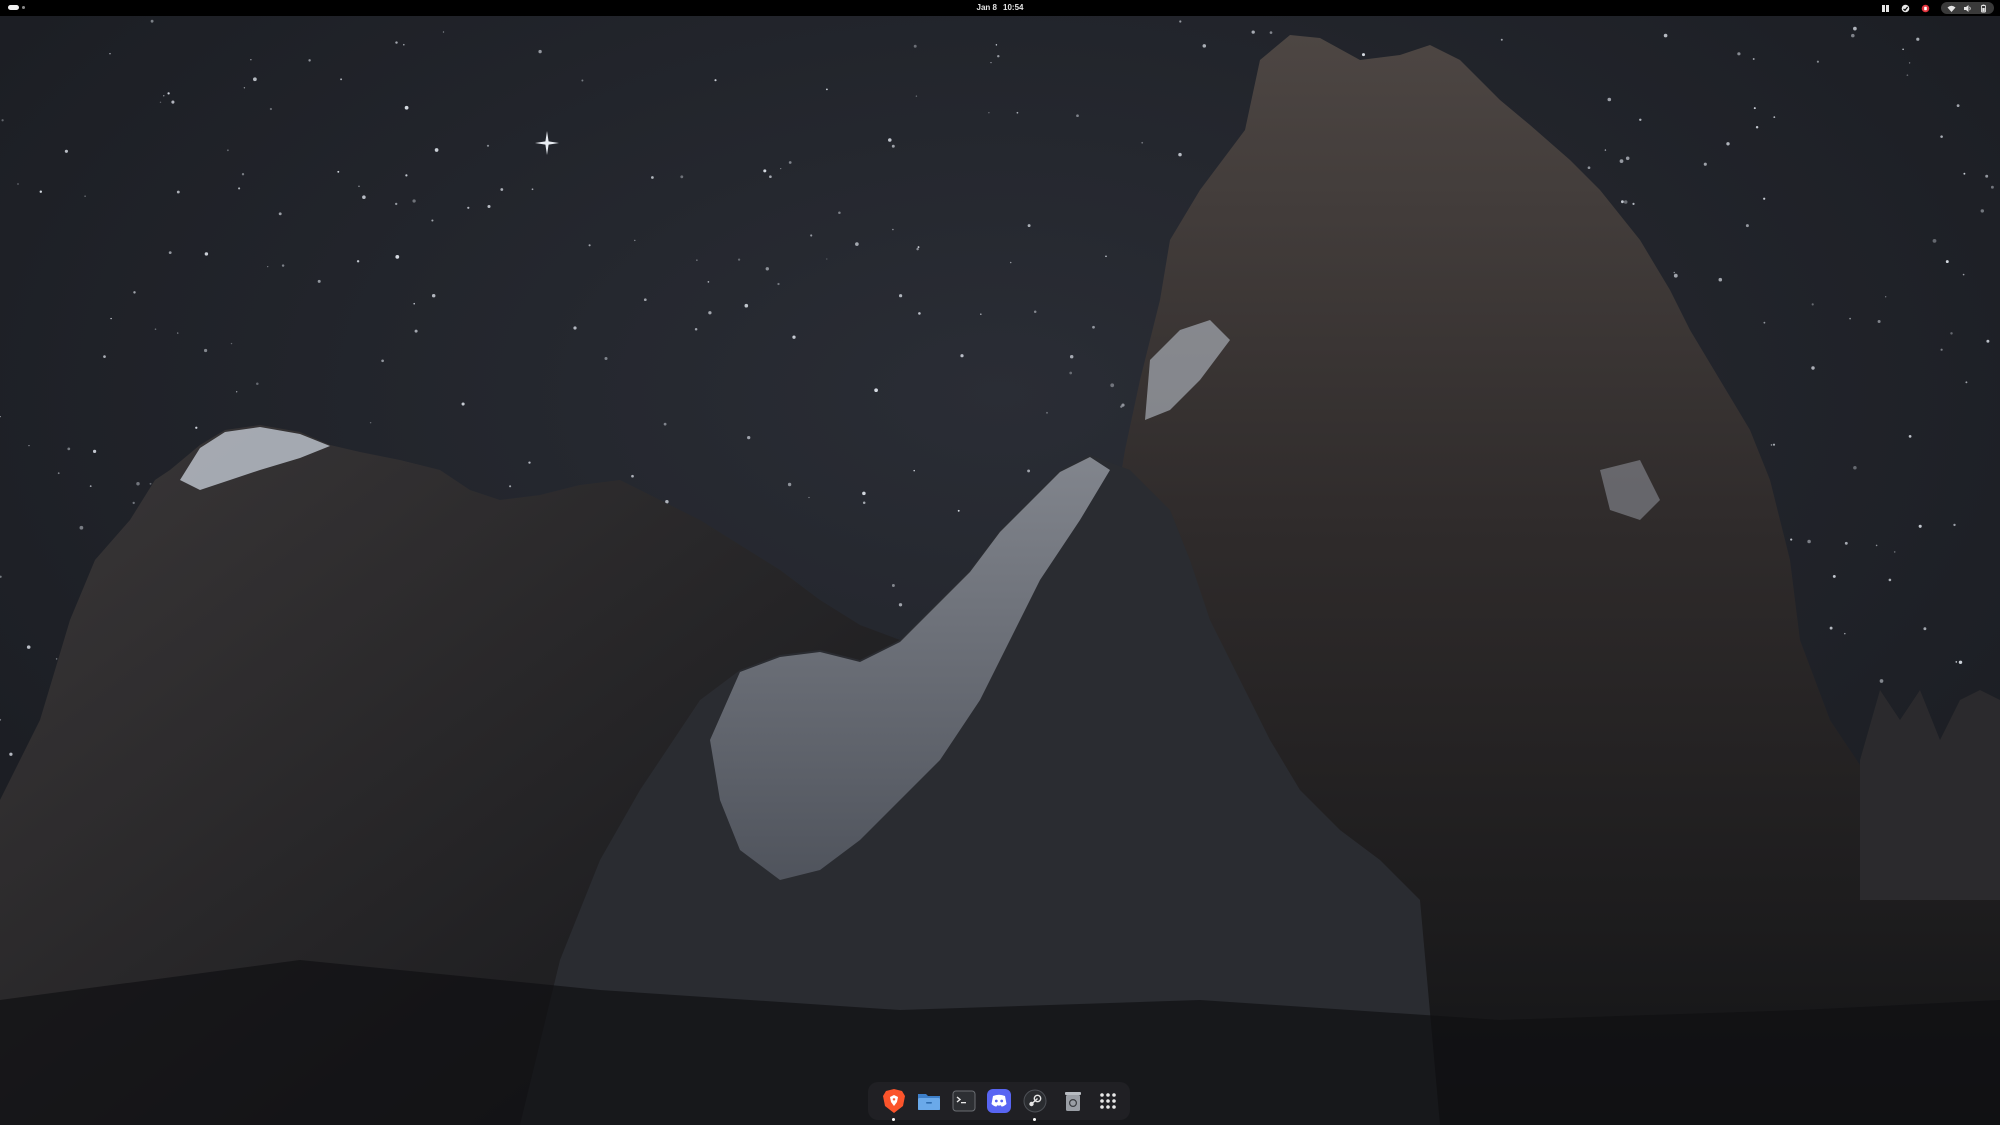 The width and height of the screenshot is (2000, 1125). Describe the element at coordinates (1905, 8) in the screenshot. I see `sync-icon` at that location.